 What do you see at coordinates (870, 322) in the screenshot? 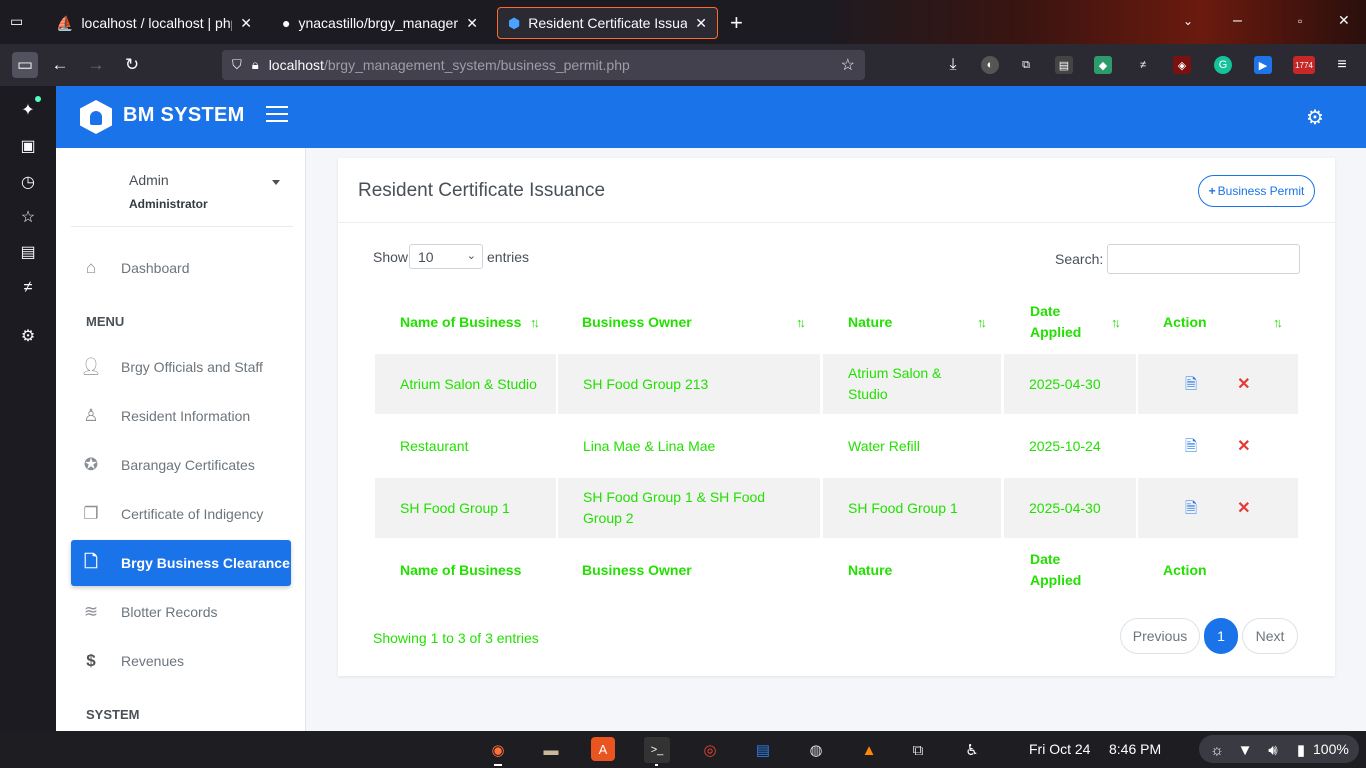
I see `header-nature: Nature` at bounding box center [870, 322].